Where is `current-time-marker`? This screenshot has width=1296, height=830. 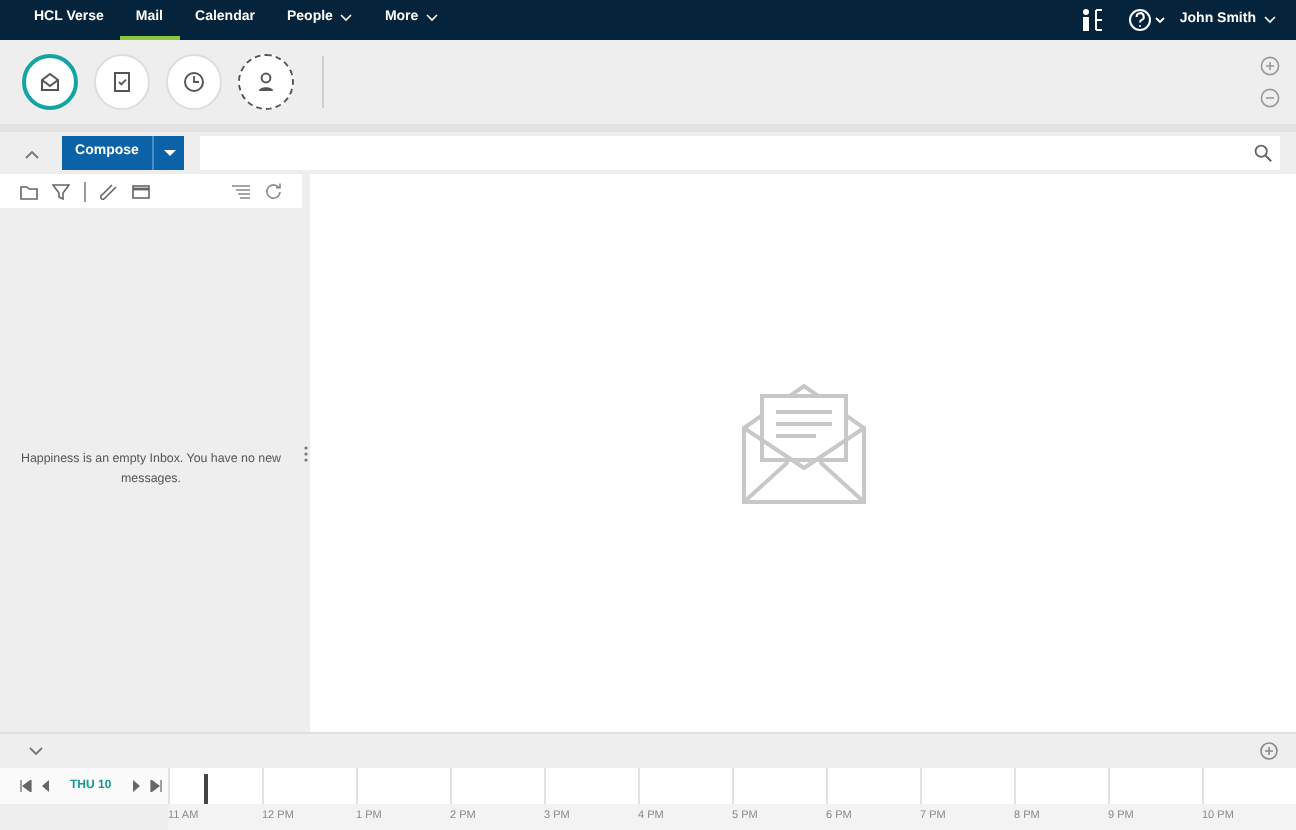
current-time-marker is located at coordinates (206, 789).